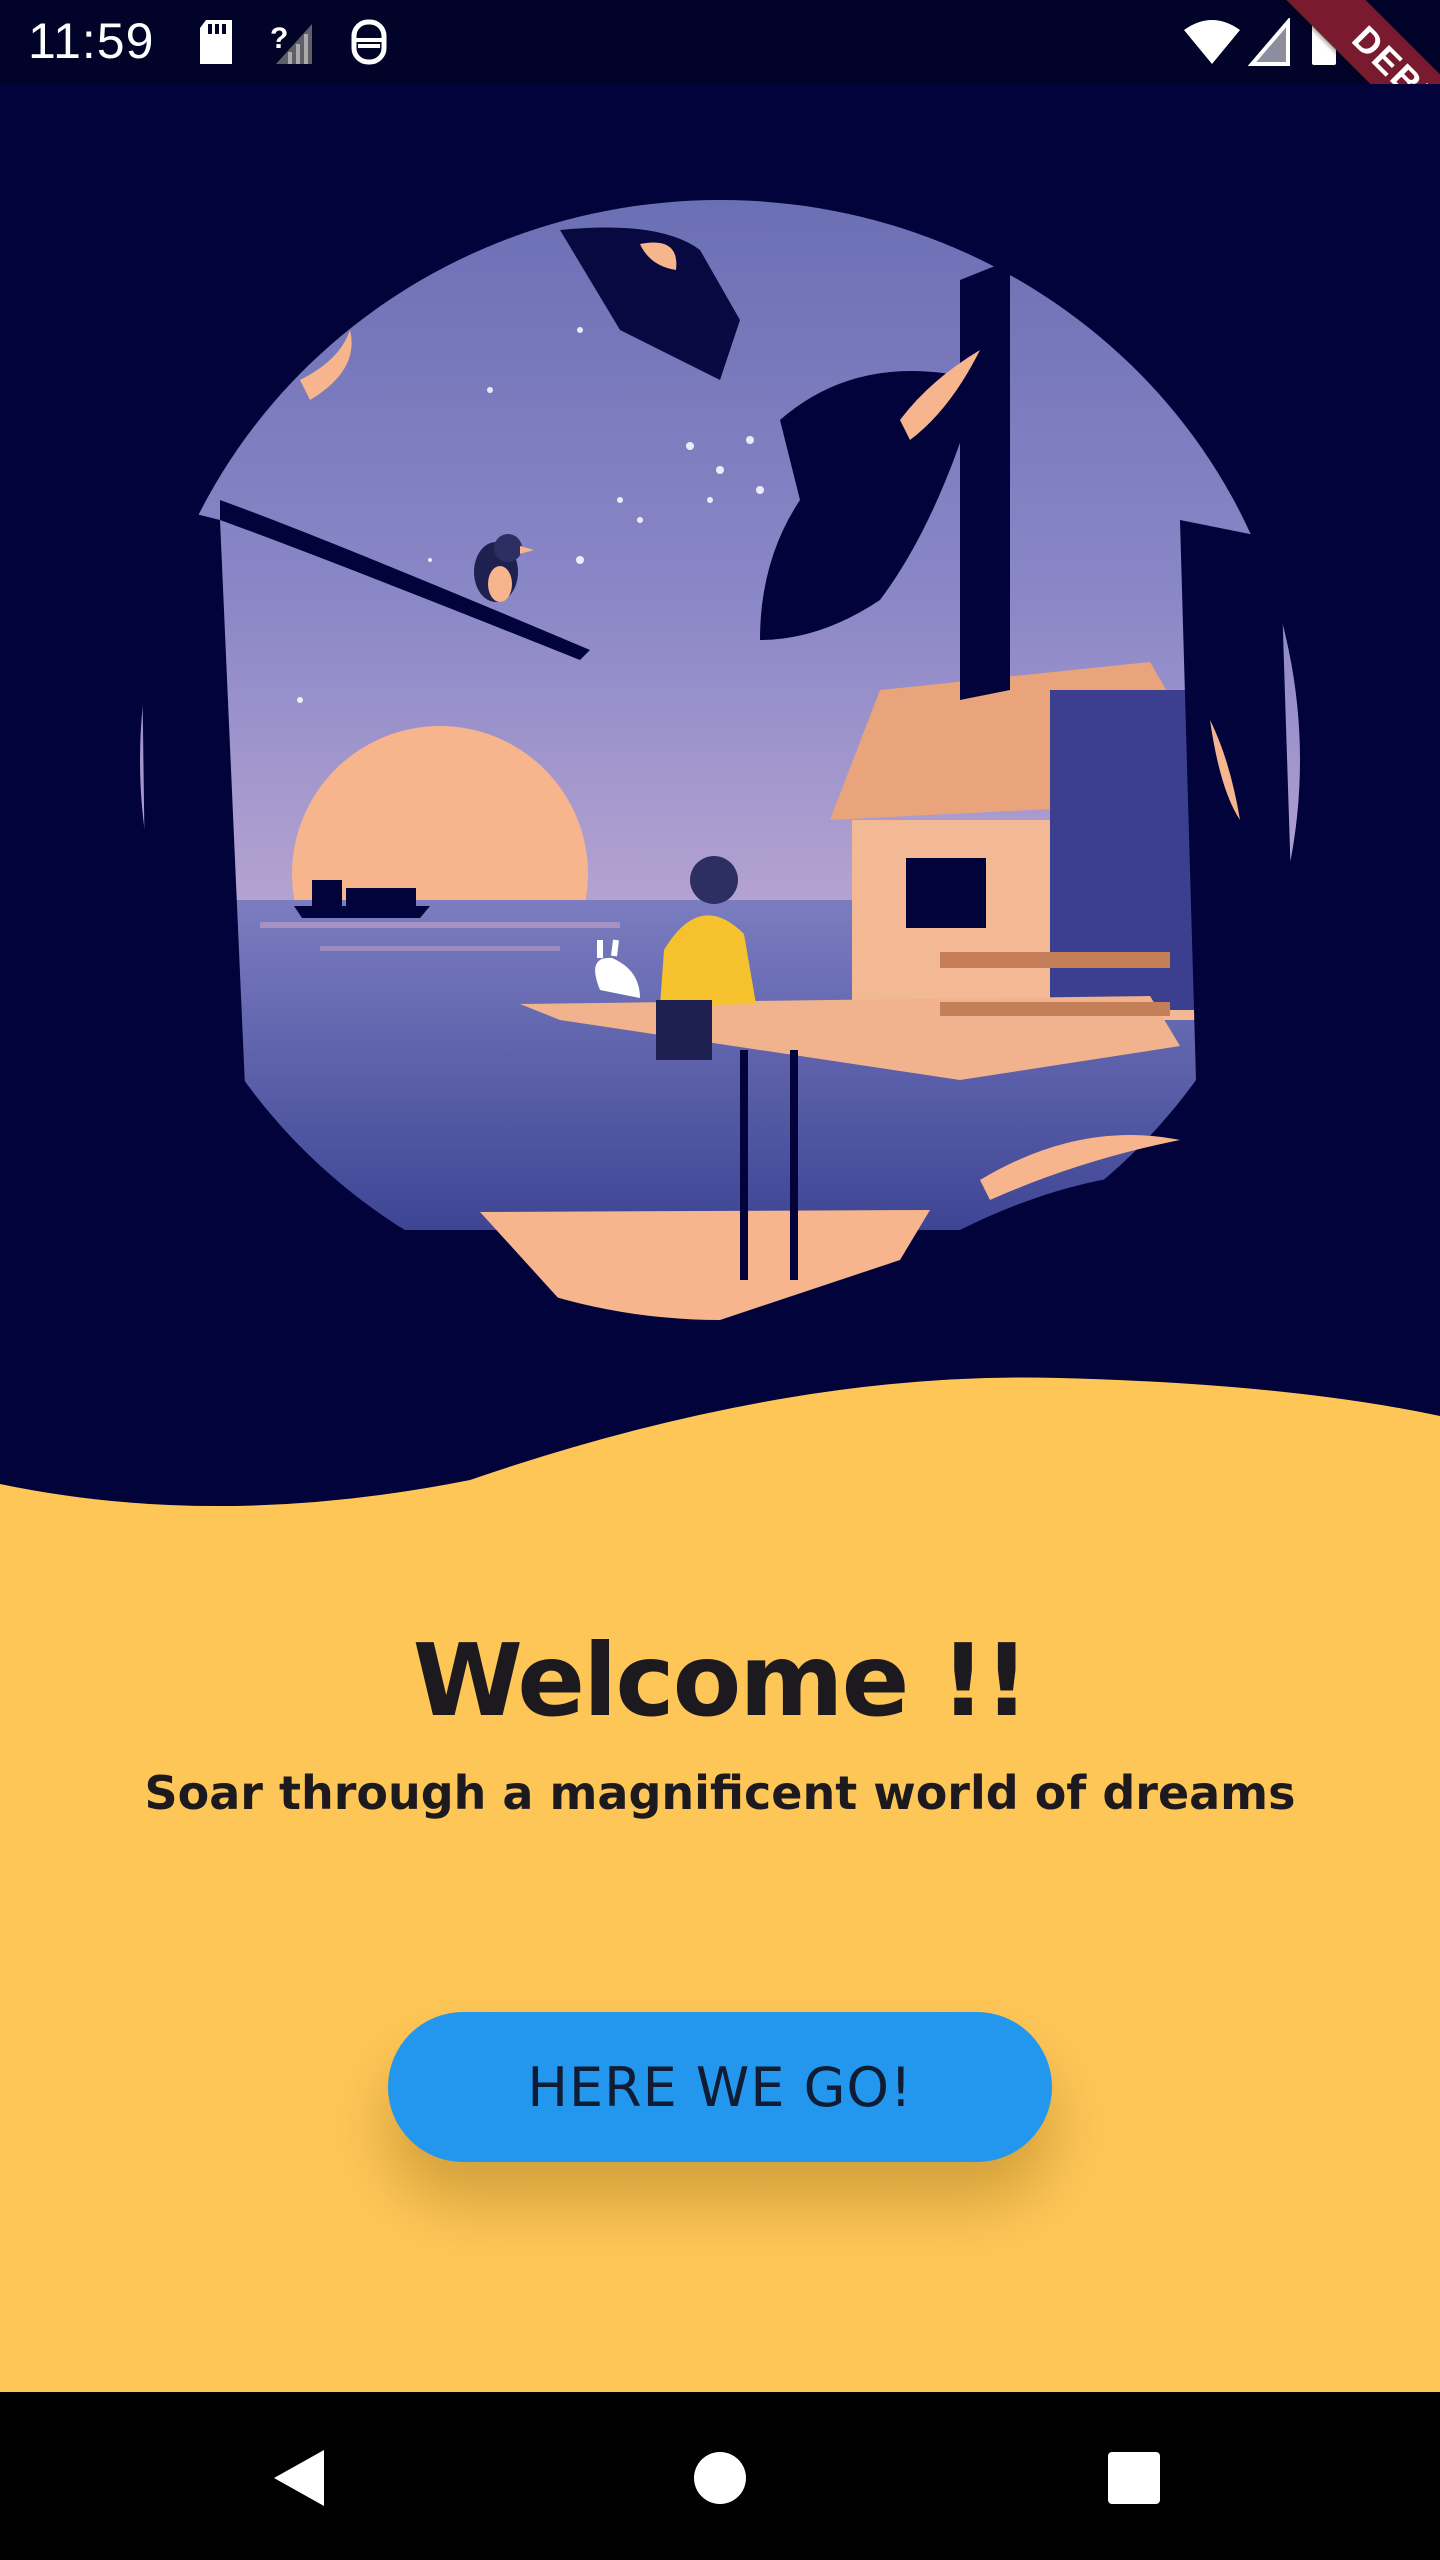  Describe the element at coordinates (1134, 2478) in the screenshot. I see `recents-icon` at that location.